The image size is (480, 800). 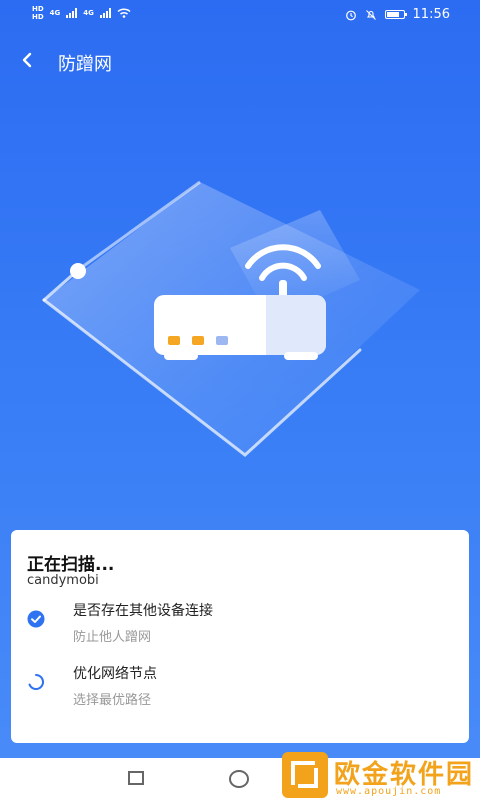 What do you see at coordinates (112, 700) in the screenshot?
I see `scan-item-subtitle: 选择最优路径` at bounding box center [112, 700].